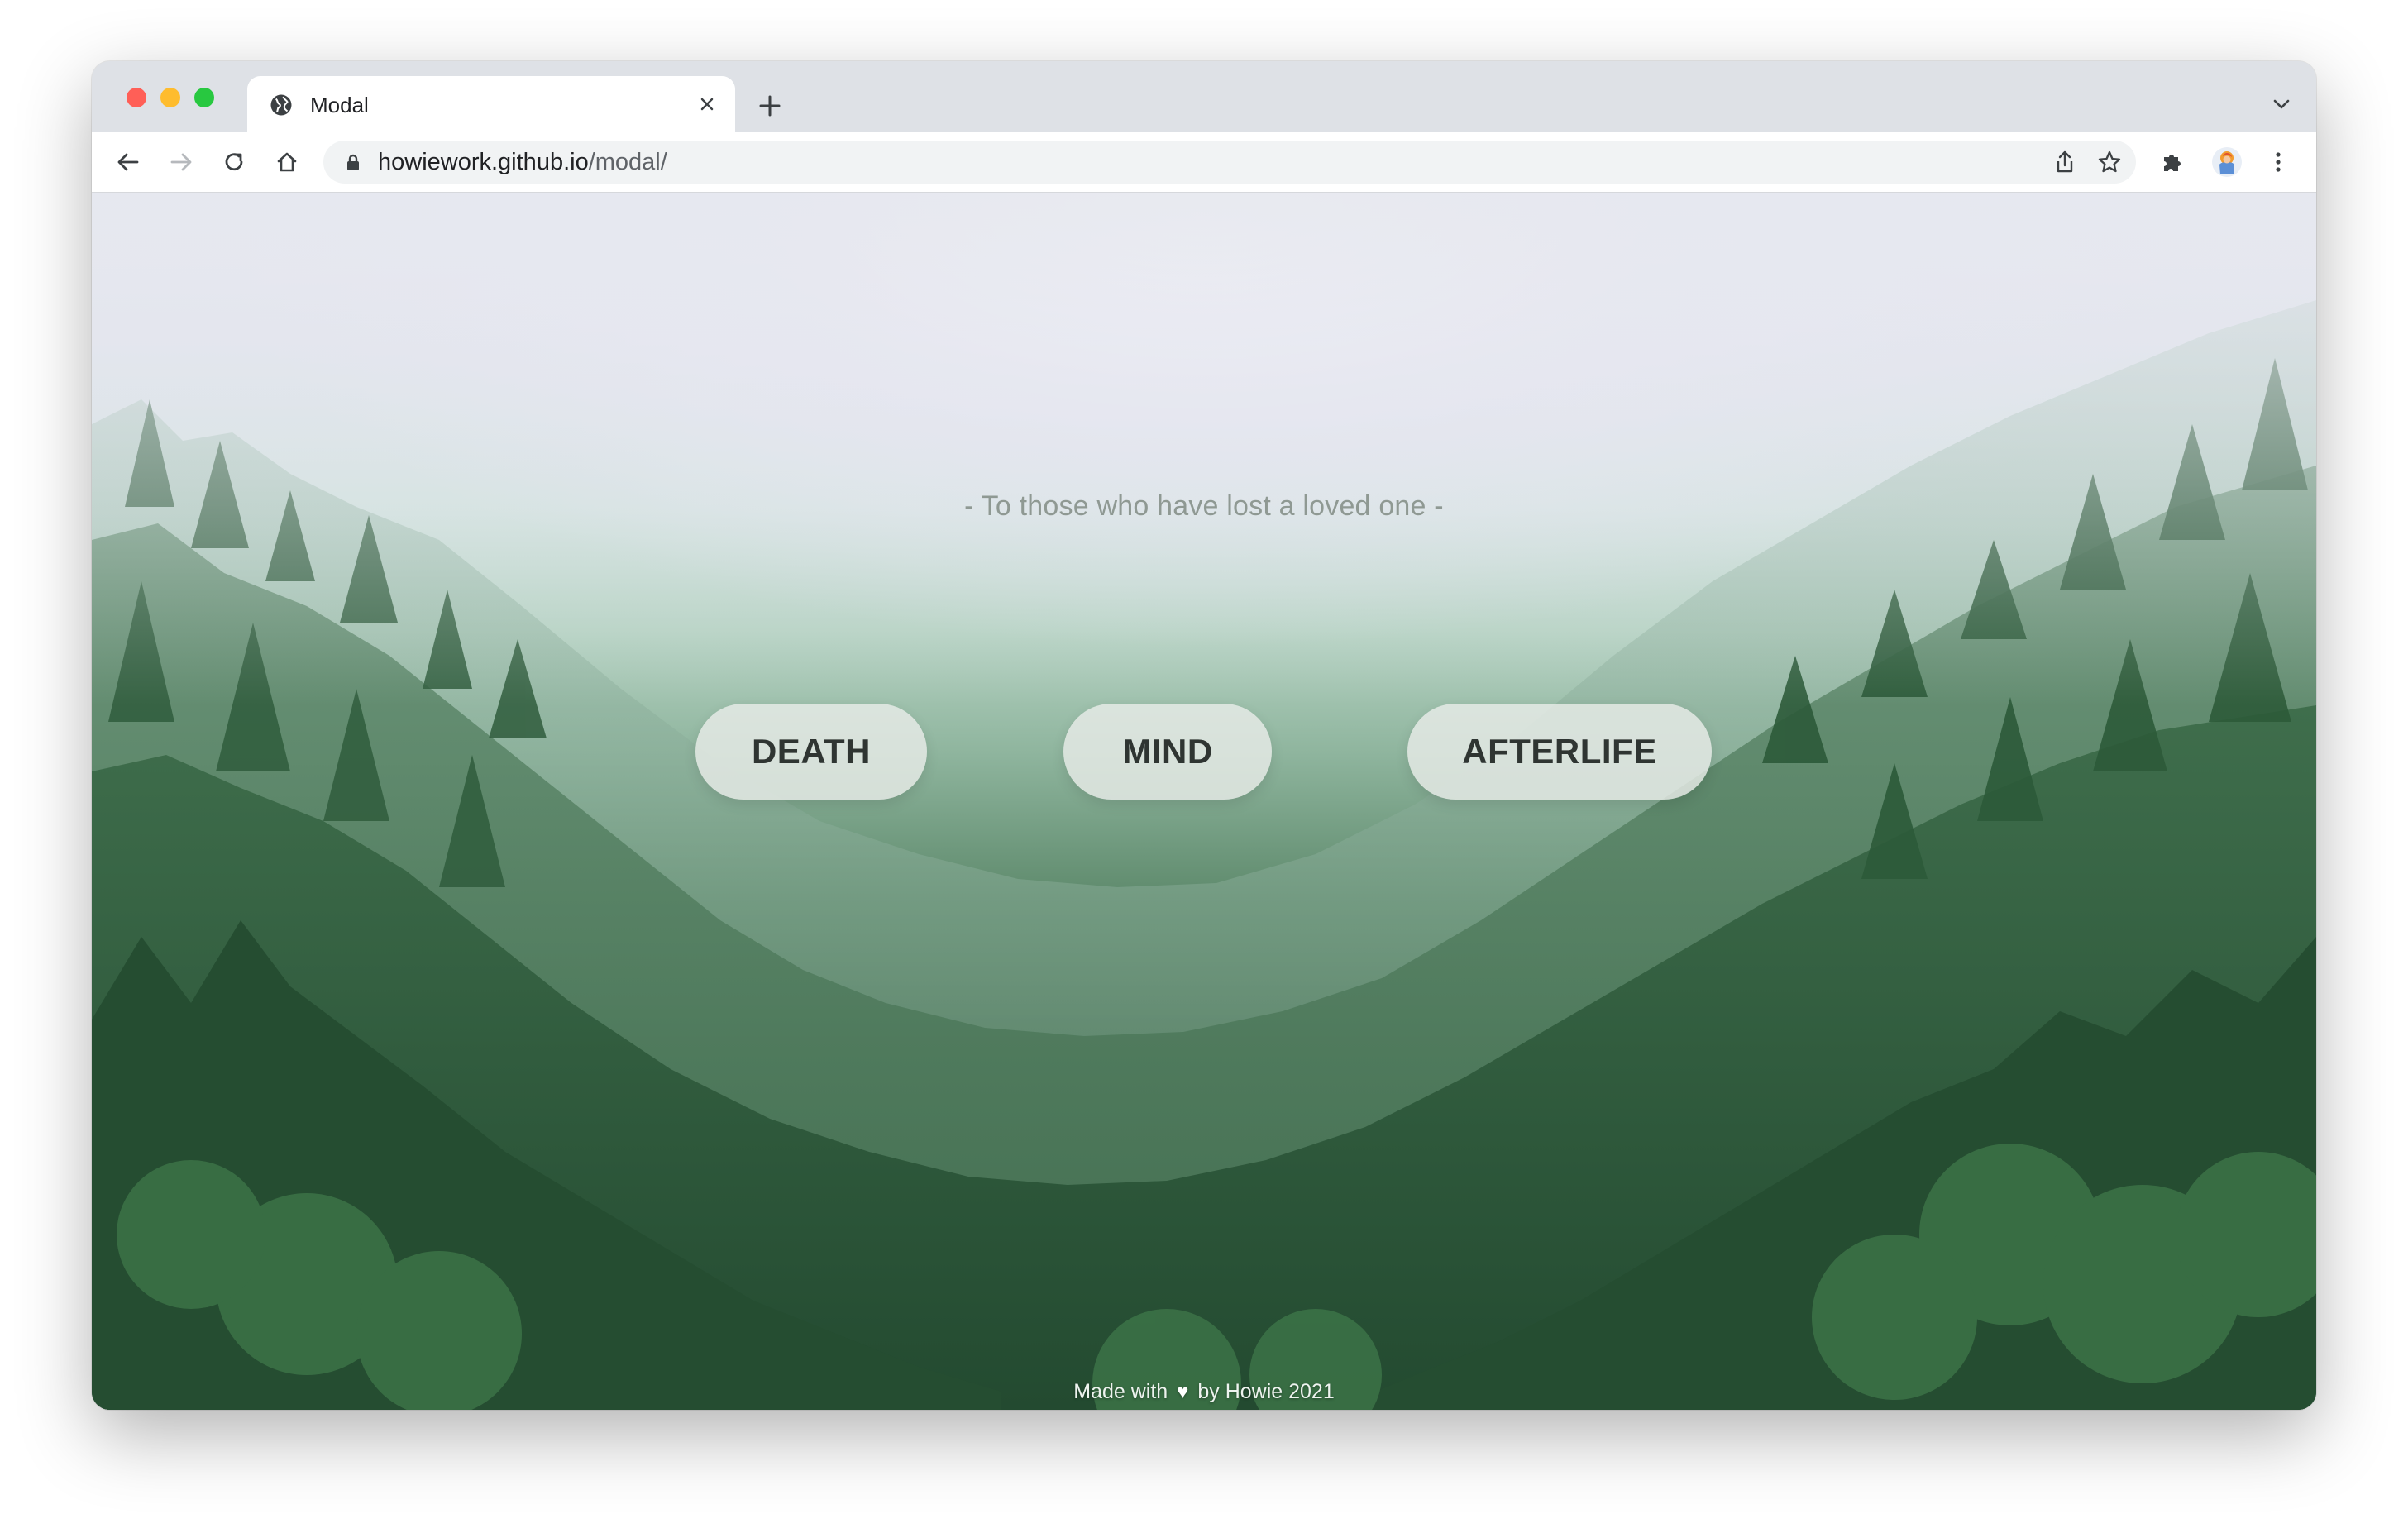 This screenshot has width=2408, height=1533. I want to click on more-vert-icon, so click(2278, 162).